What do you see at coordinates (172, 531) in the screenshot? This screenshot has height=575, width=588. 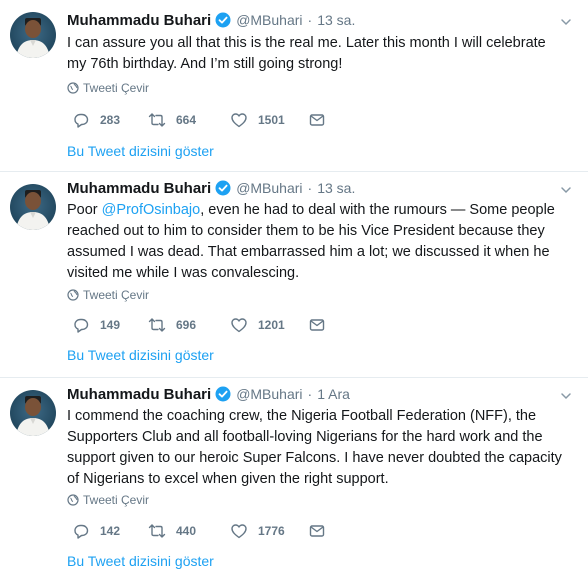 I see `retweet-button: 440` at bounding box center [172, 531].